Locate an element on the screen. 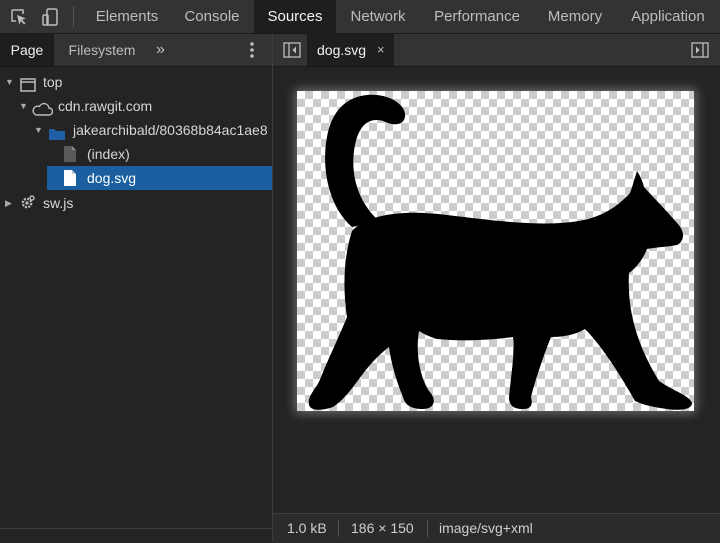 The image size is (720, 543). tree-item-folder: ▼ jakearchibald/80368b84ac1ae8 is located at coordinates (136, 130).